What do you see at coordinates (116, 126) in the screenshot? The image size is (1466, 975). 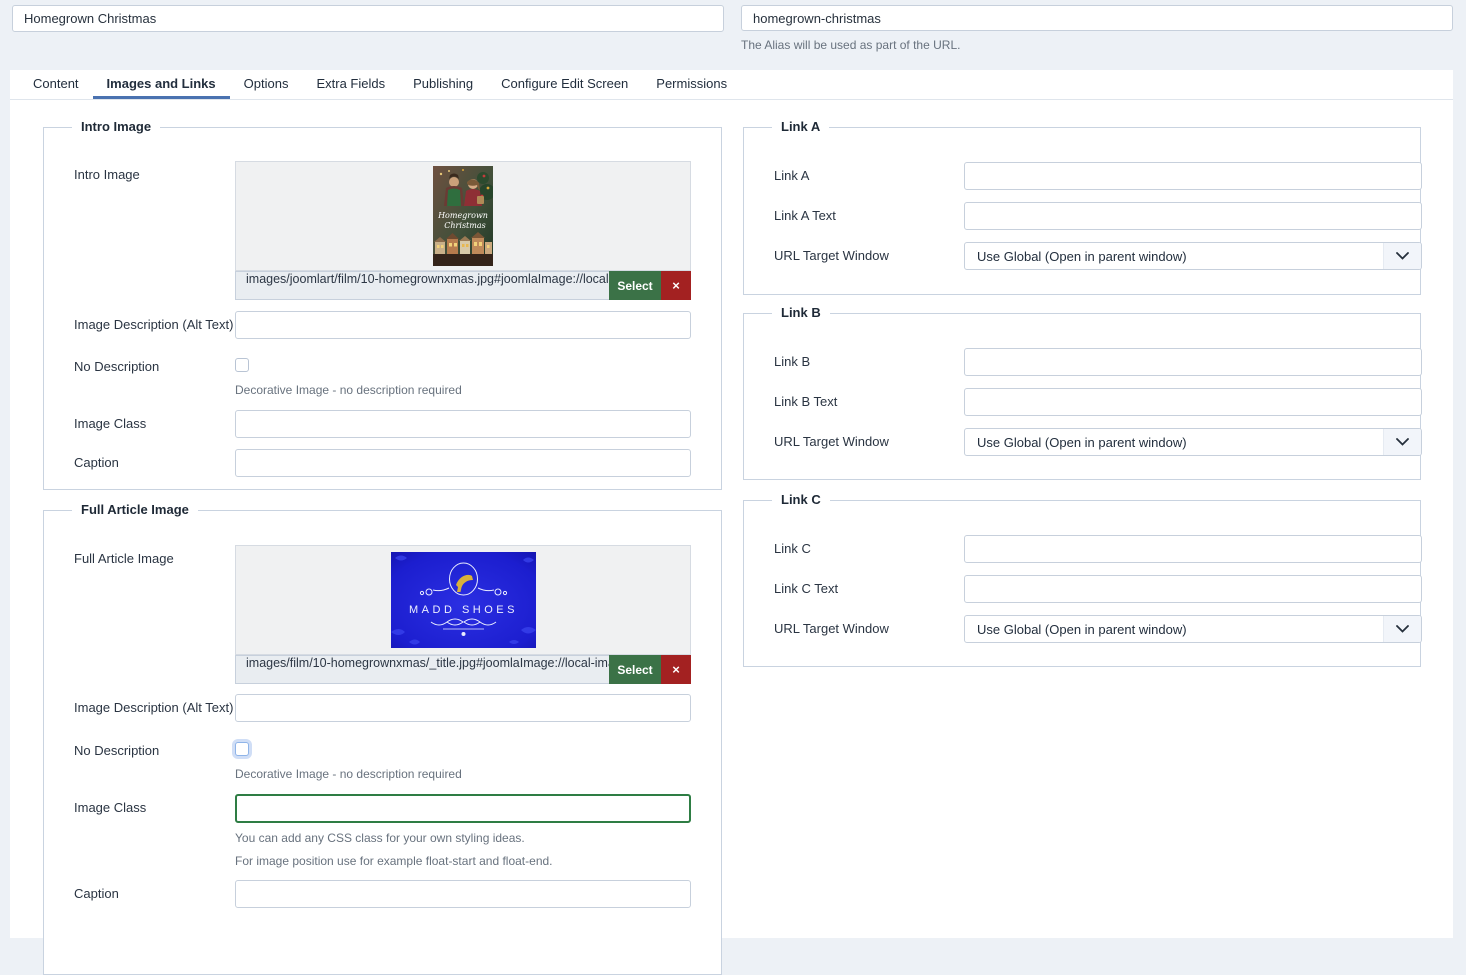 I see `intro-image-legend: Intro Image` at bounding box center [116, 126].